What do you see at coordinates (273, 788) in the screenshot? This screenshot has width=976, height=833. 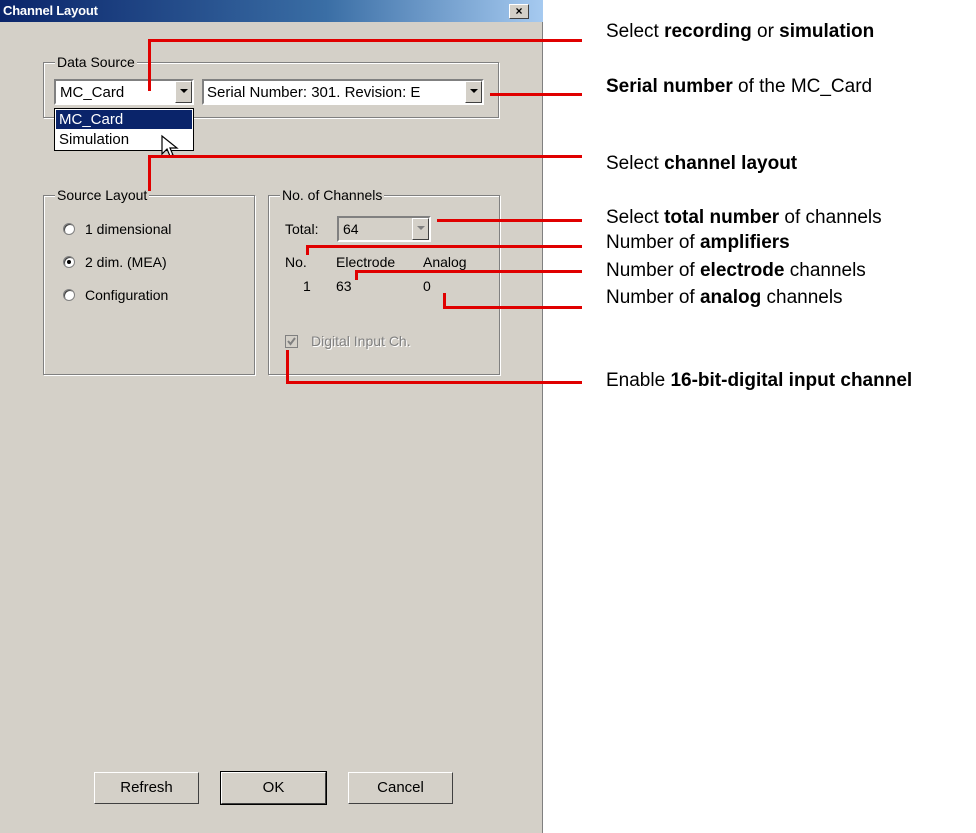 I see `ok-button: OK` at bounding box center [273, 788].